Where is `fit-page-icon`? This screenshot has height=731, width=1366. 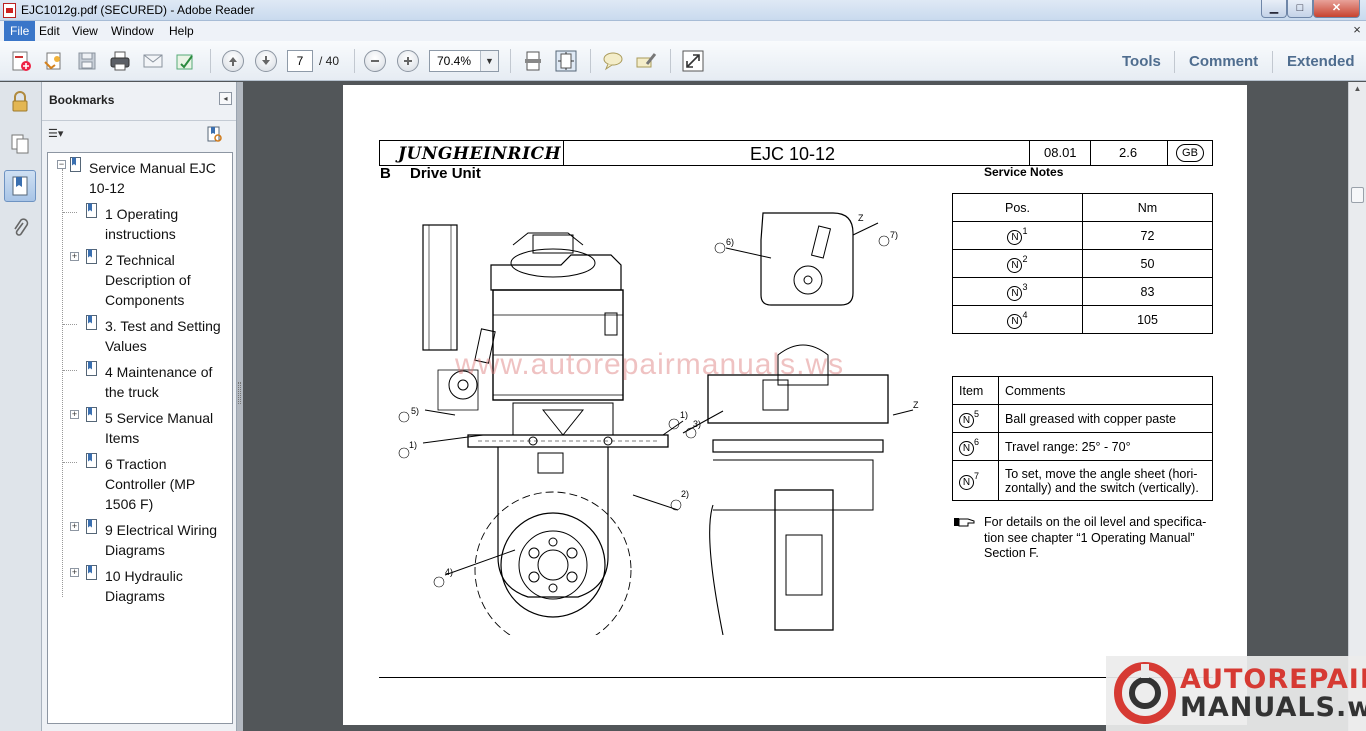 fit-page-icon is located at coordinates (566, 61).